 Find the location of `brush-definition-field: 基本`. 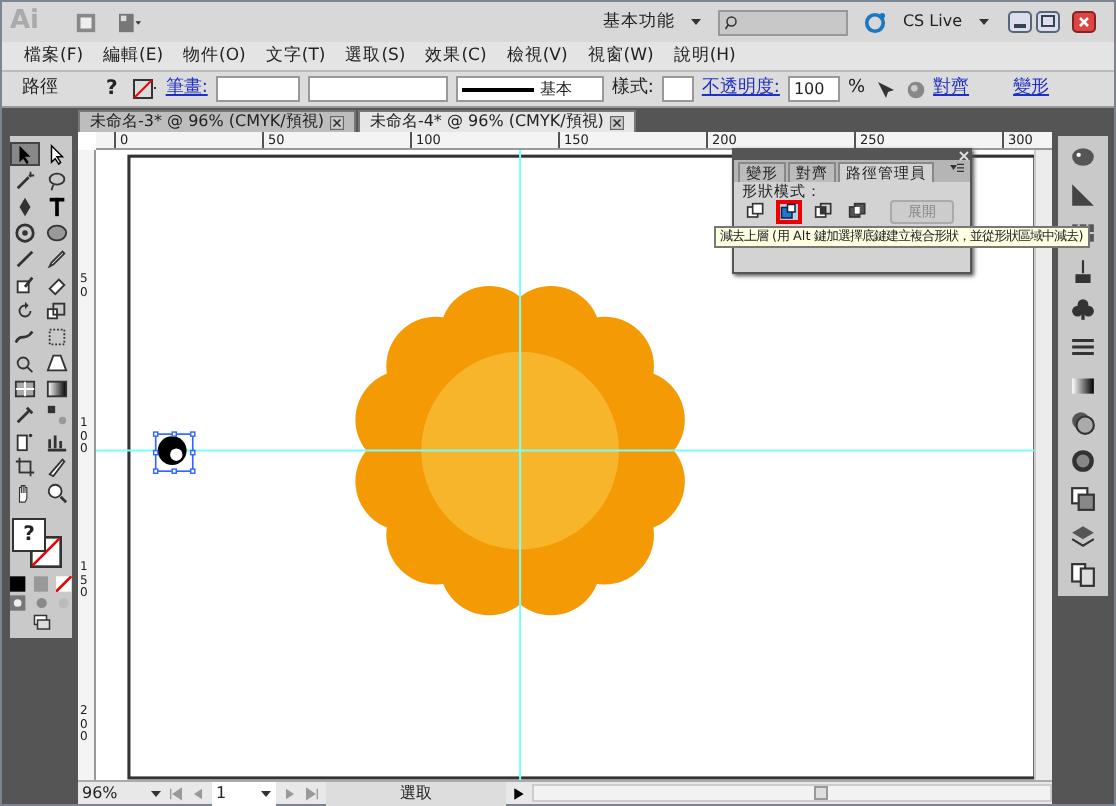

brush-definition-field: 基本 is located at coordinates (529, 89).